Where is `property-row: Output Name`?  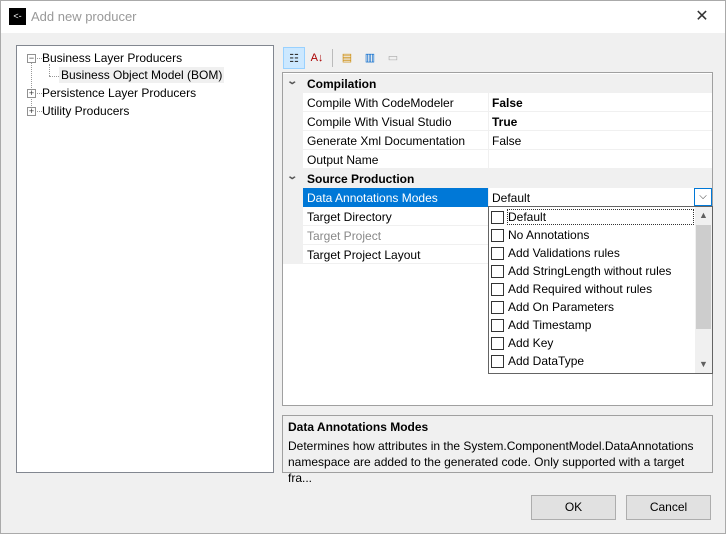
property-row: Output Name is located at coordinates (497, 159).